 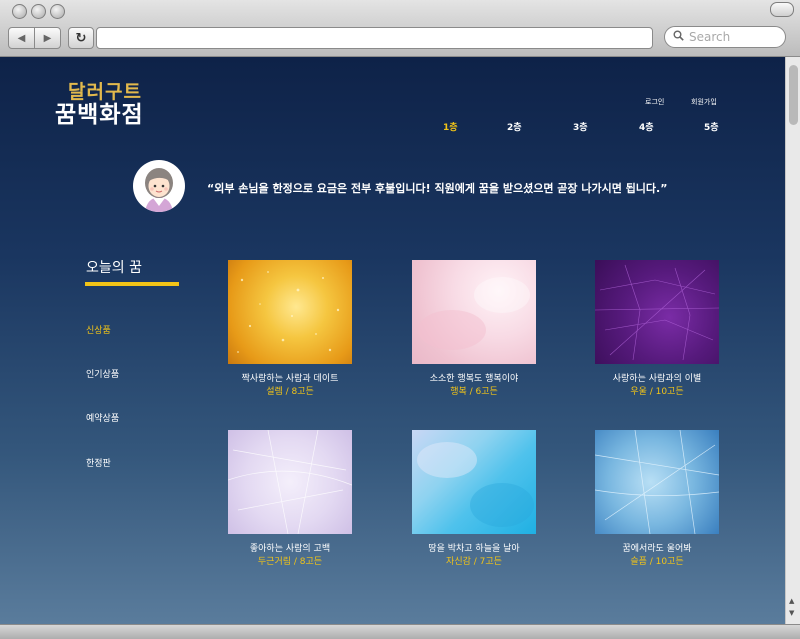 What do you see at coordinates (704, 102) in the screenshot?
I see `signup-link: 회원가입` at bounding box center [704, 102].